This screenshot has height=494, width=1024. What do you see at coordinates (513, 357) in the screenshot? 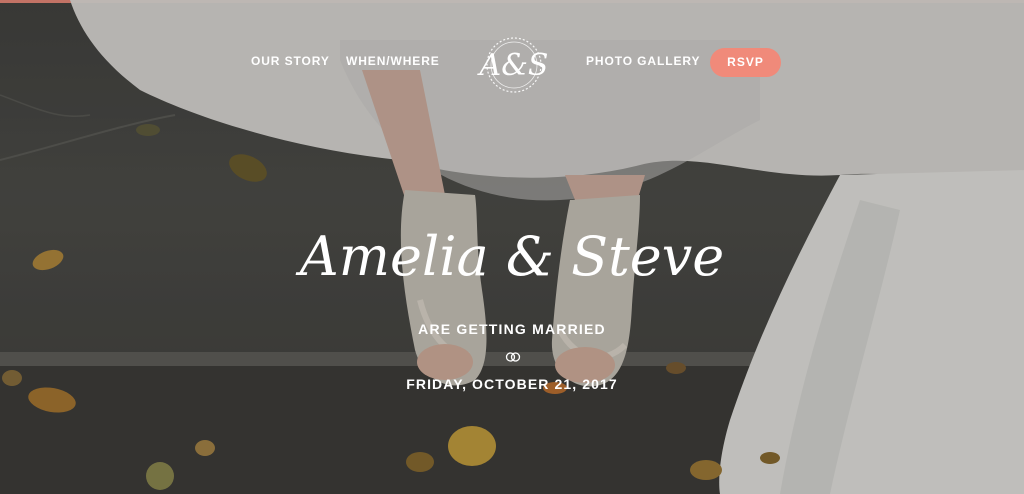
I see `wedding-rings-icon` at bounding box center [513, 357].